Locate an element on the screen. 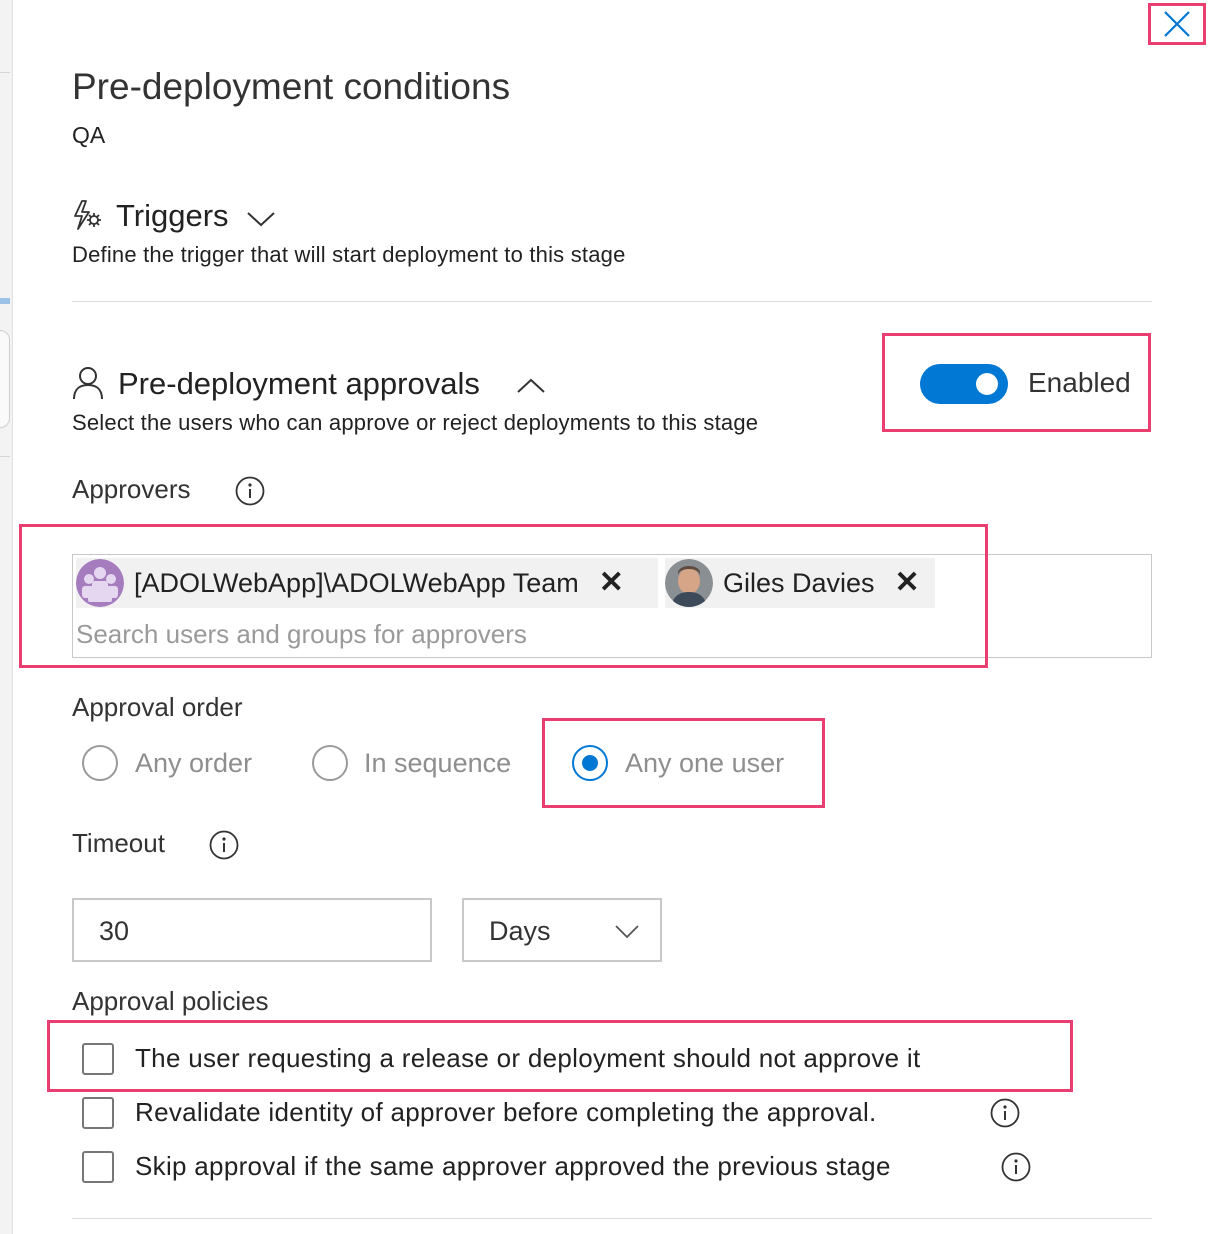 Image resolution: width=1210 pixels, height=1234 pixels. background-accent-mark is located at coordinates (5, 301).